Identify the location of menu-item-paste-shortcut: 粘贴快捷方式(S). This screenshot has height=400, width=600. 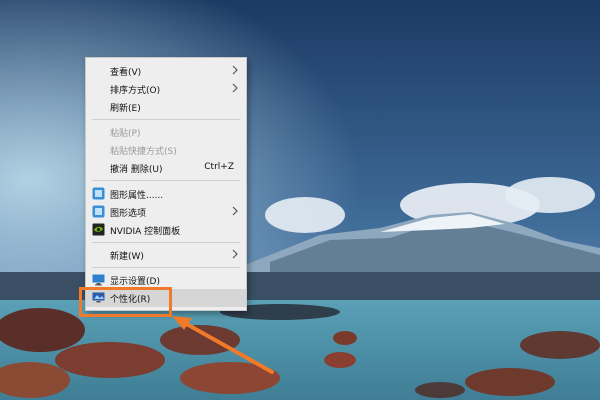
(166, 150).